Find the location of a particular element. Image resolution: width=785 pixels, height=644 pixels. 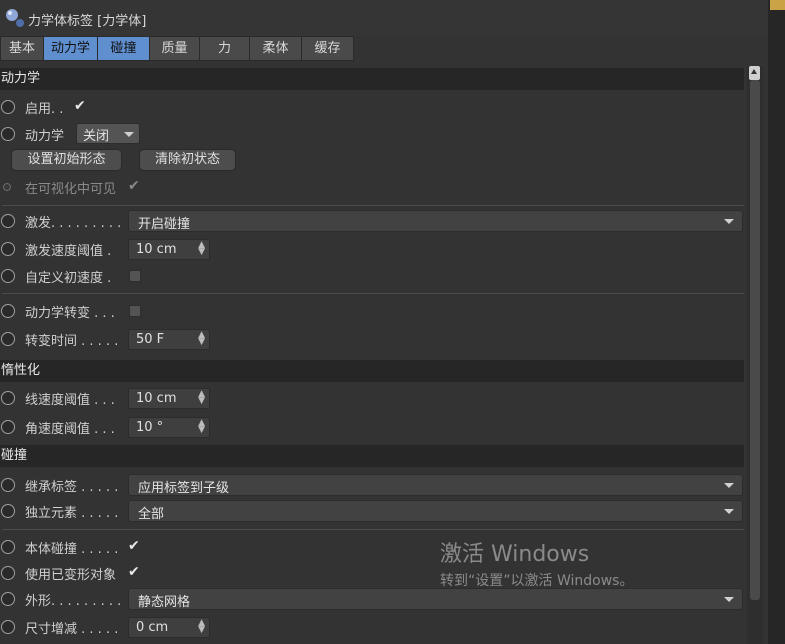

dyn-transition-label: 动力学转变 . . . is located at coordinates (70, 313).